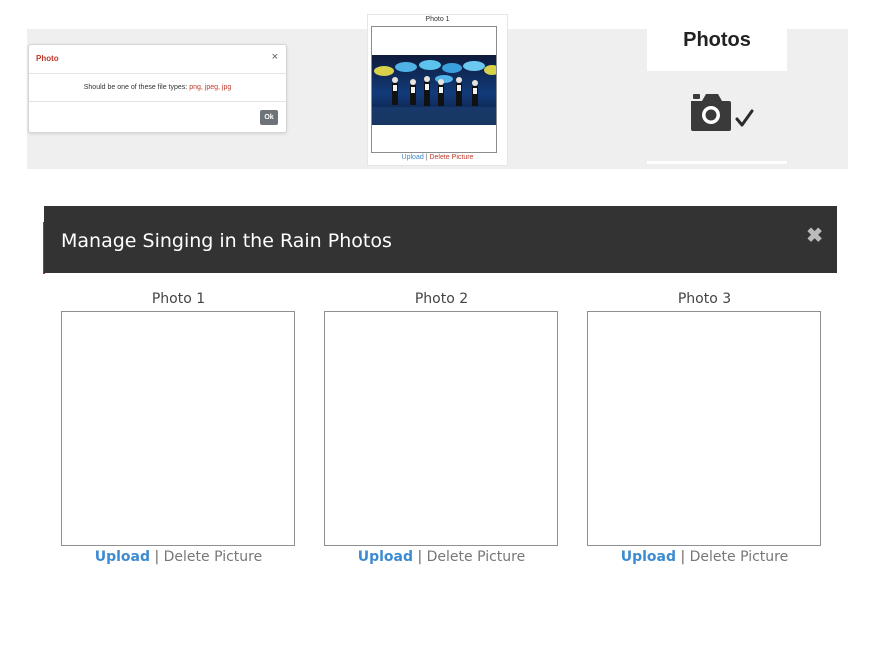  I want to click on photo-slot-1: Photo 1 Upload | Delete Picture, so click(178, 428).